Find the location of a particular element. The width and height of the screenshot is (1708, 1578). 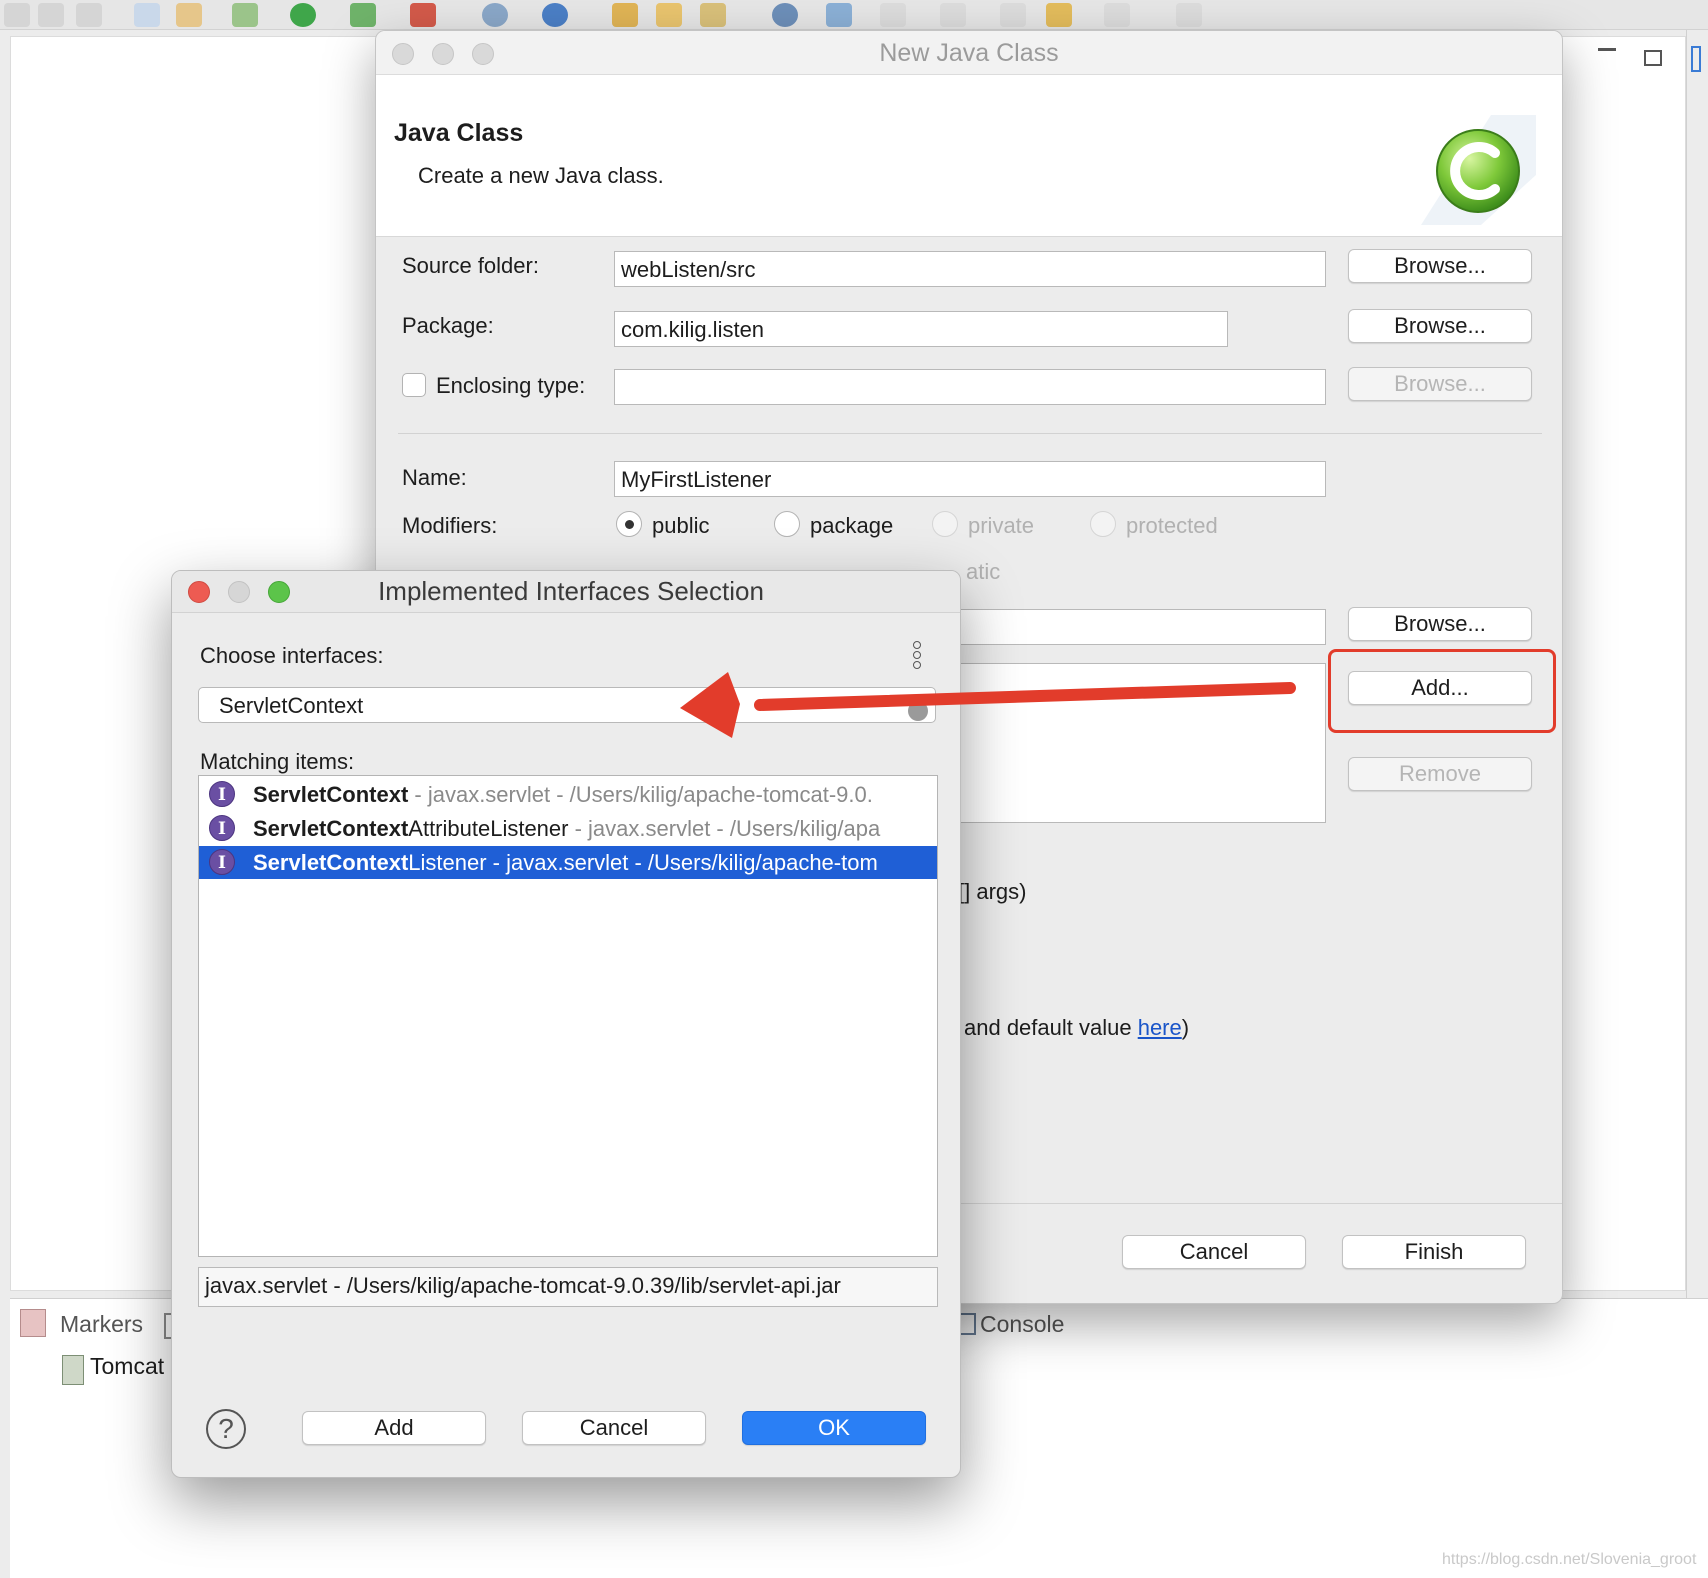

annotation-arrow is located at coordinates (988, 705).